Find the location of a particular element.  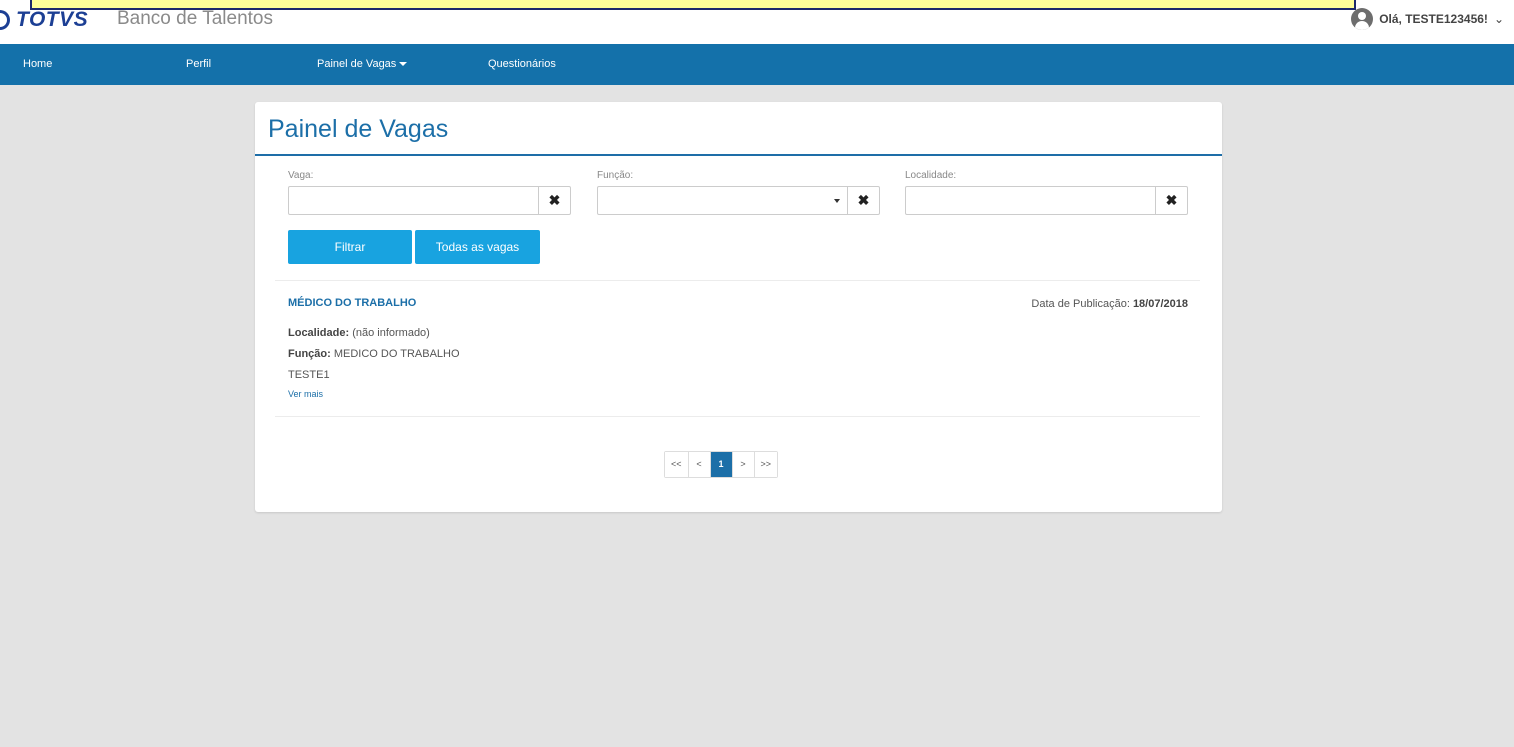

user-menu: Olá, TESTE123456! ⌄ is located at coordinates (1427, 19).